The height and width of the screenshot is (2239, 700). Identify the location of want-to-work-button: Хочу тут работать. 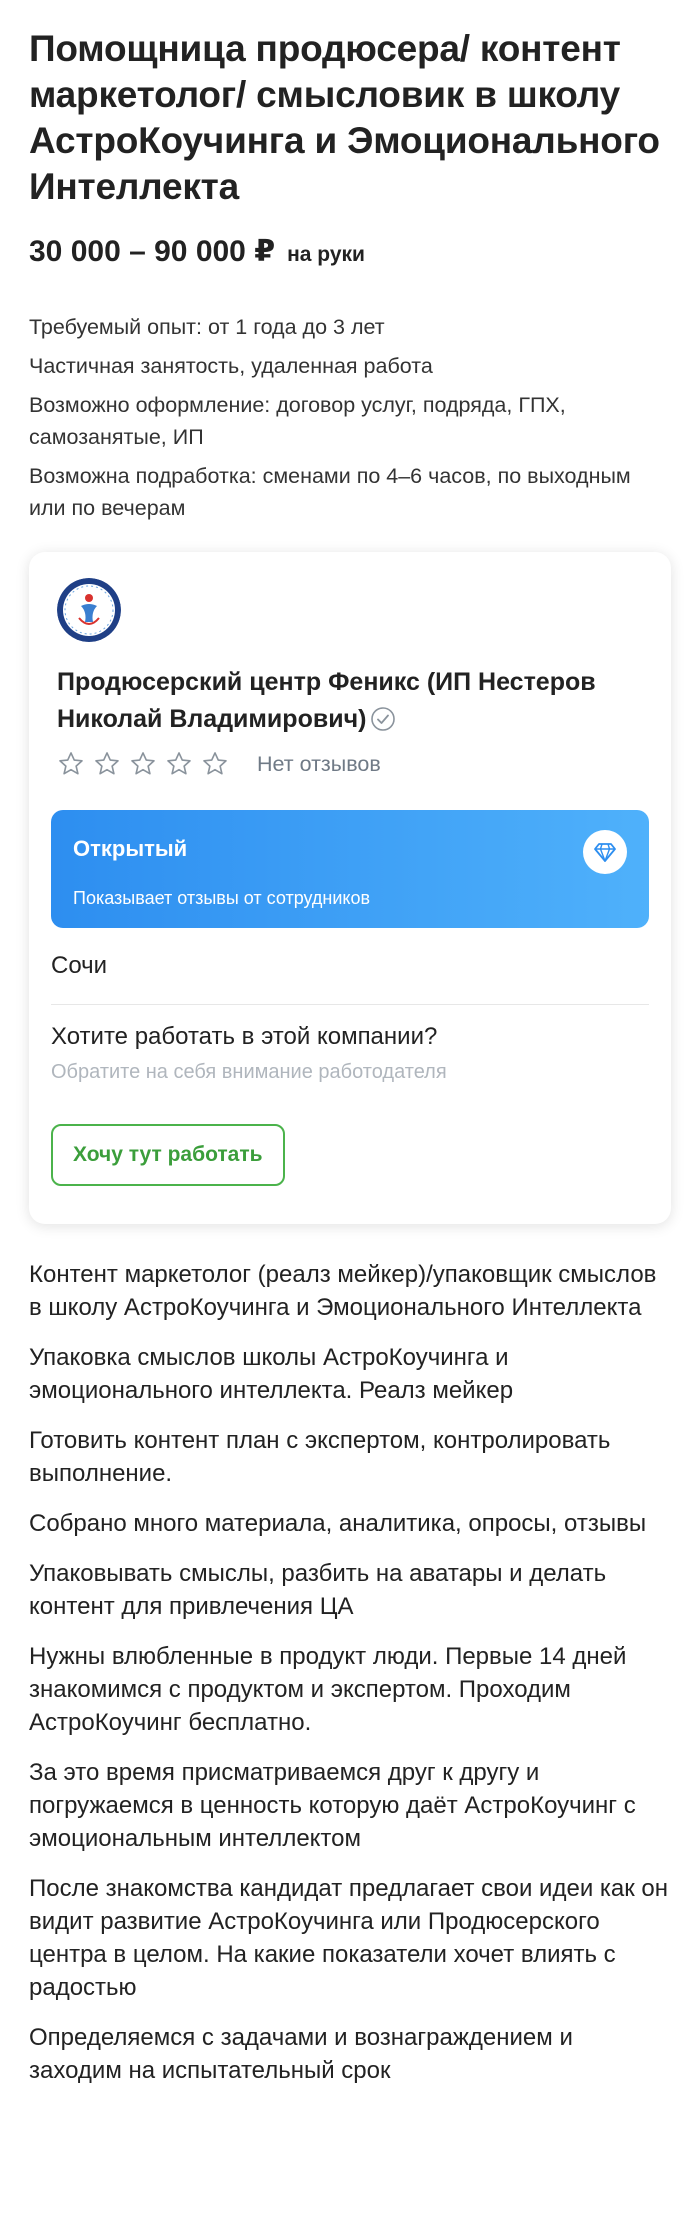
(168, 1155).